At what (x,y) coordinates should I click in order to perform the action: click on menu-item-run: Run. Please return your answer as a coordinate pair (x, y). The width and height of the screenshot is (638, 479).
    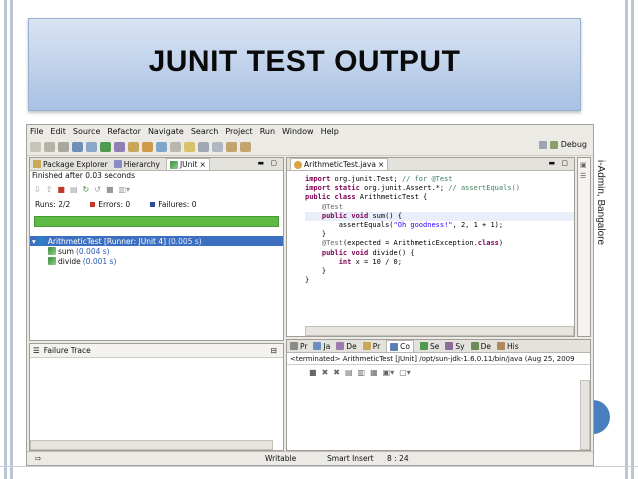
    Looking at the image, I should click on (267, 131).